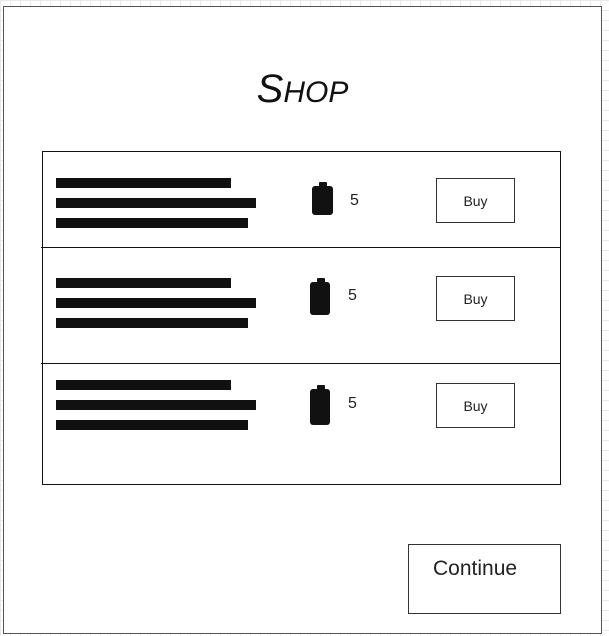  I want to click on page-title-initial: S, so click(270, 89).